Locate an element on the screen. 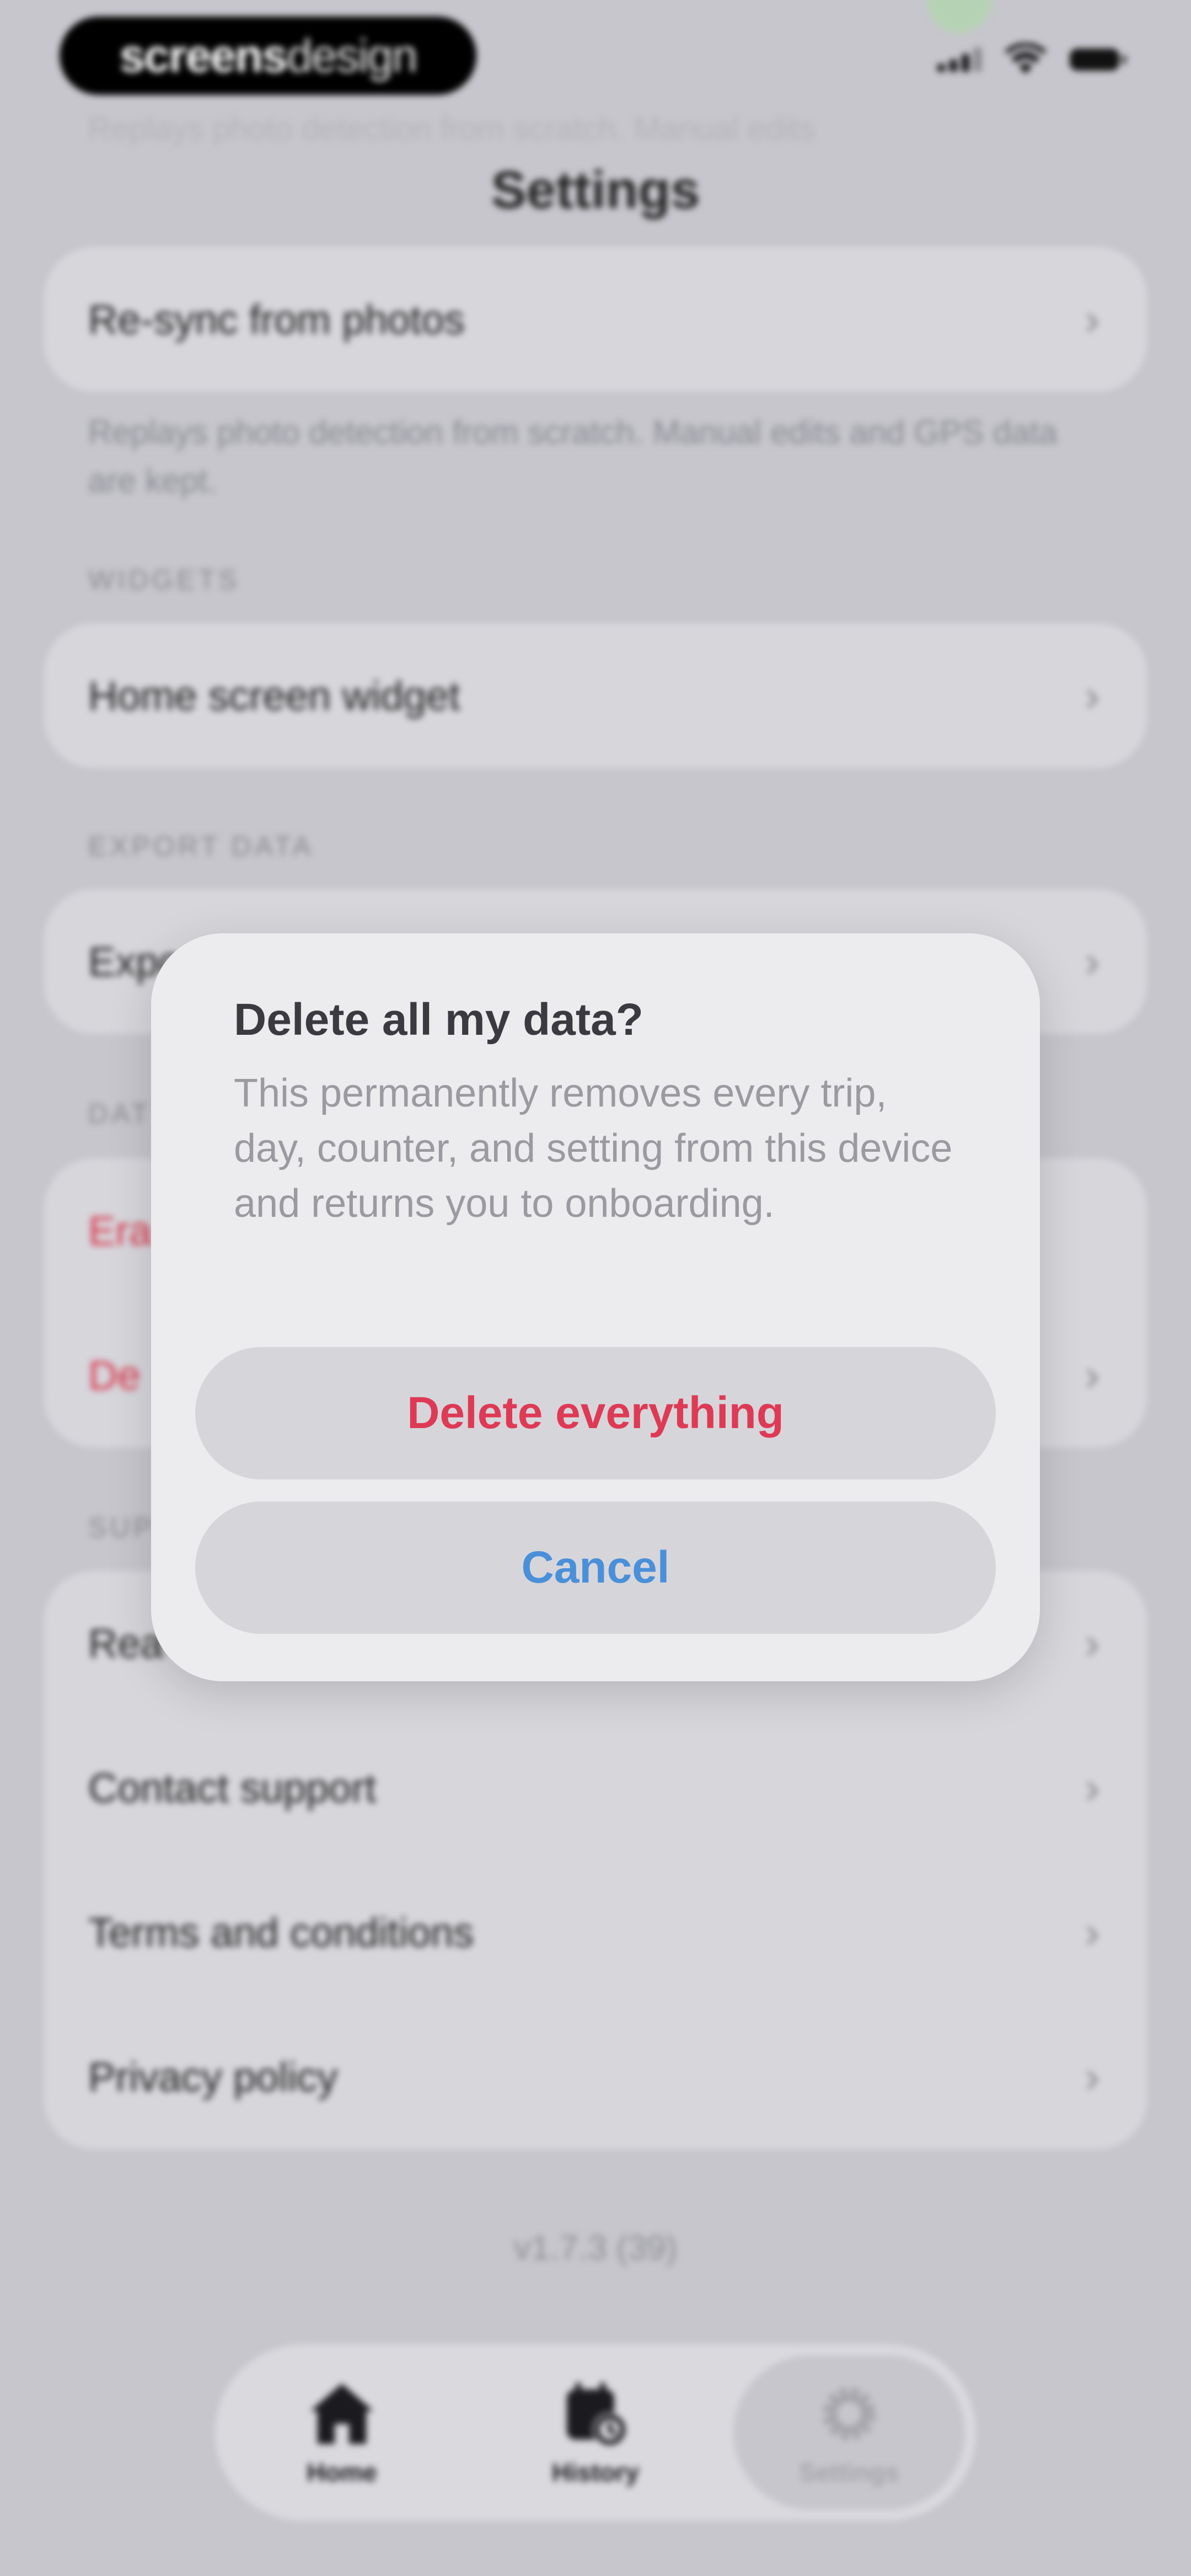 Image resolution: width=1191 pixels, height=2576 pixels. section-label-widgets: WIDGETS is located at coordinates (164, 579).